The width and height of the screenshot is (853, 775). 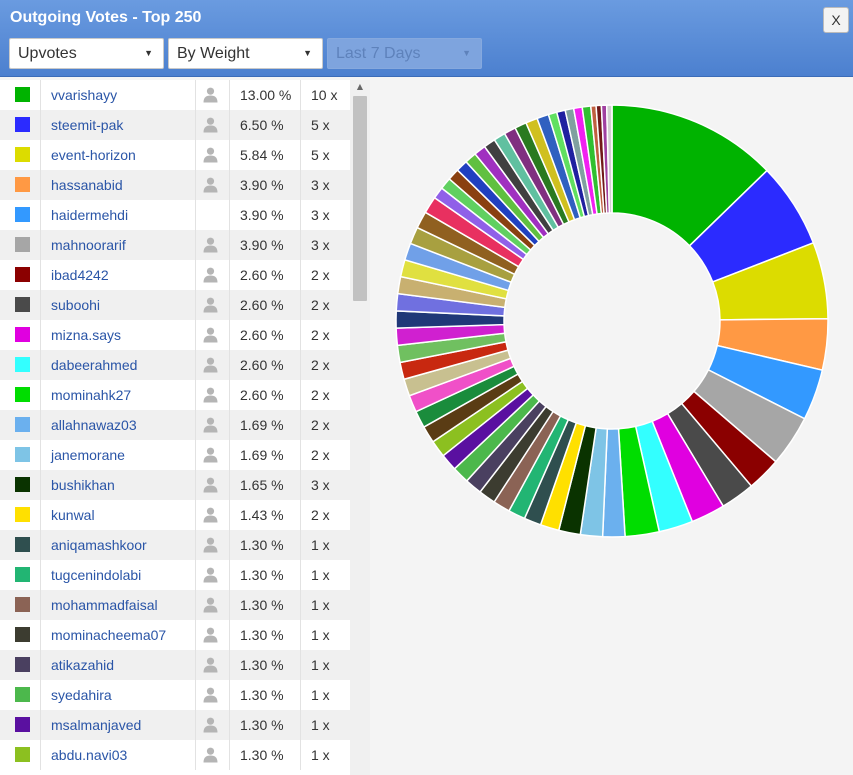 I want to click on voter-name-link: event-horizon, so click(x=93, y=155).